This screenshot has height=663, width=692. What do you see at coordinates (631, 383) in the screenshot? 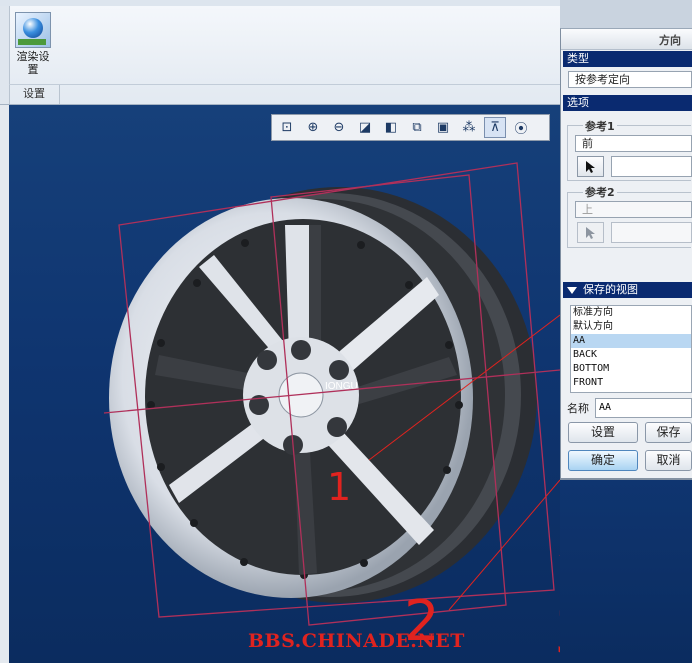
I see `list-item: FRONT` at bounding box center [631, 383].